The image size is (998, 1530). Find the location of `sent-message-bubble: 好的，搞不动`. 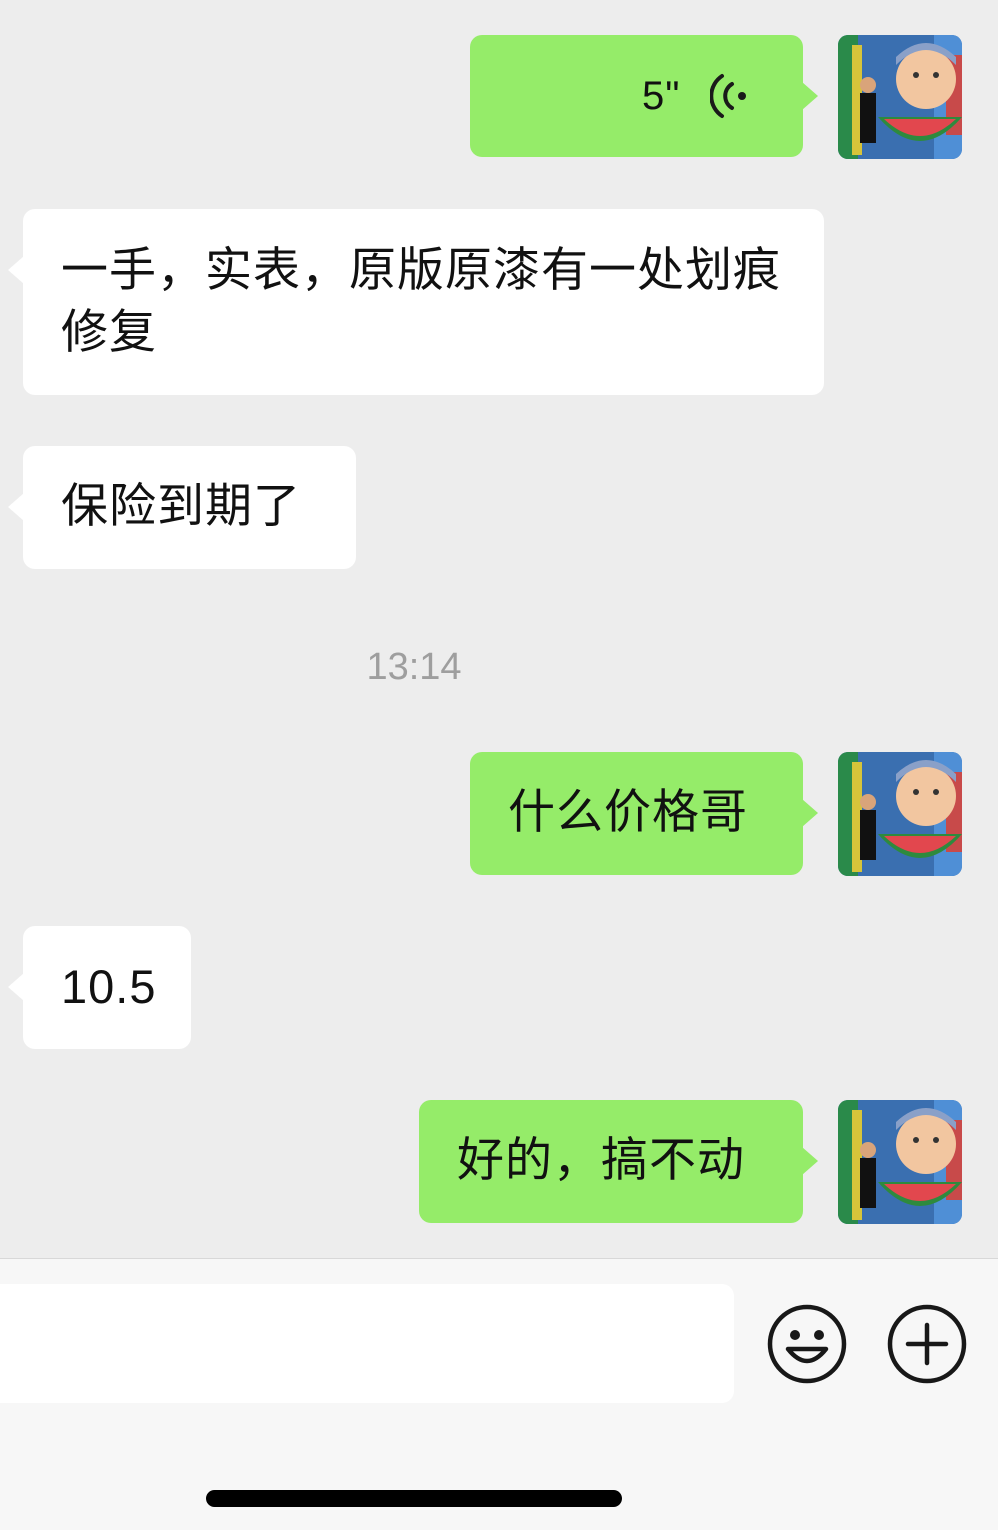

sent-message-bubble: 好的，搞不动 is located at coordinates (618, 1161).